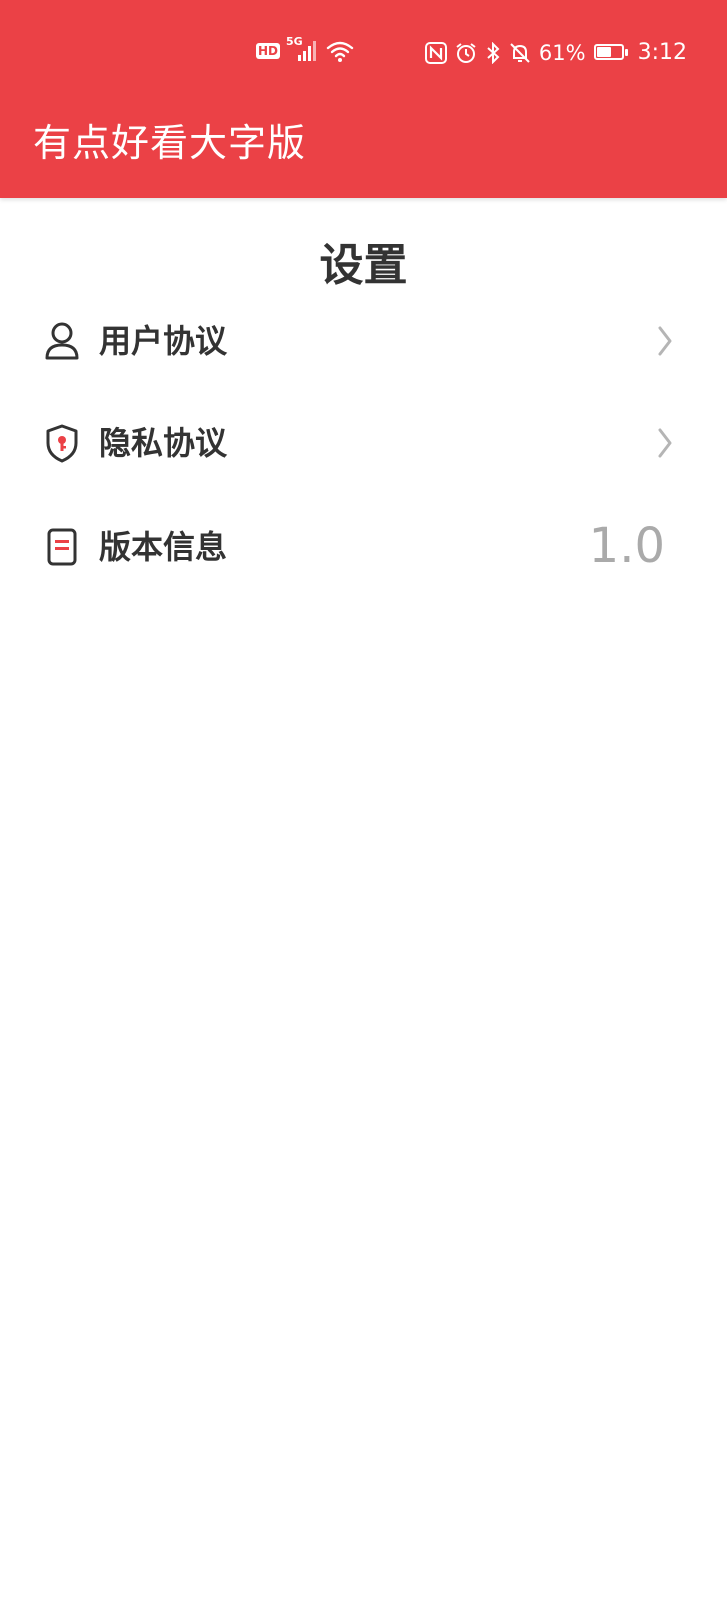  I want to click on settings-item-label: 用户协议, so click(163, 341).